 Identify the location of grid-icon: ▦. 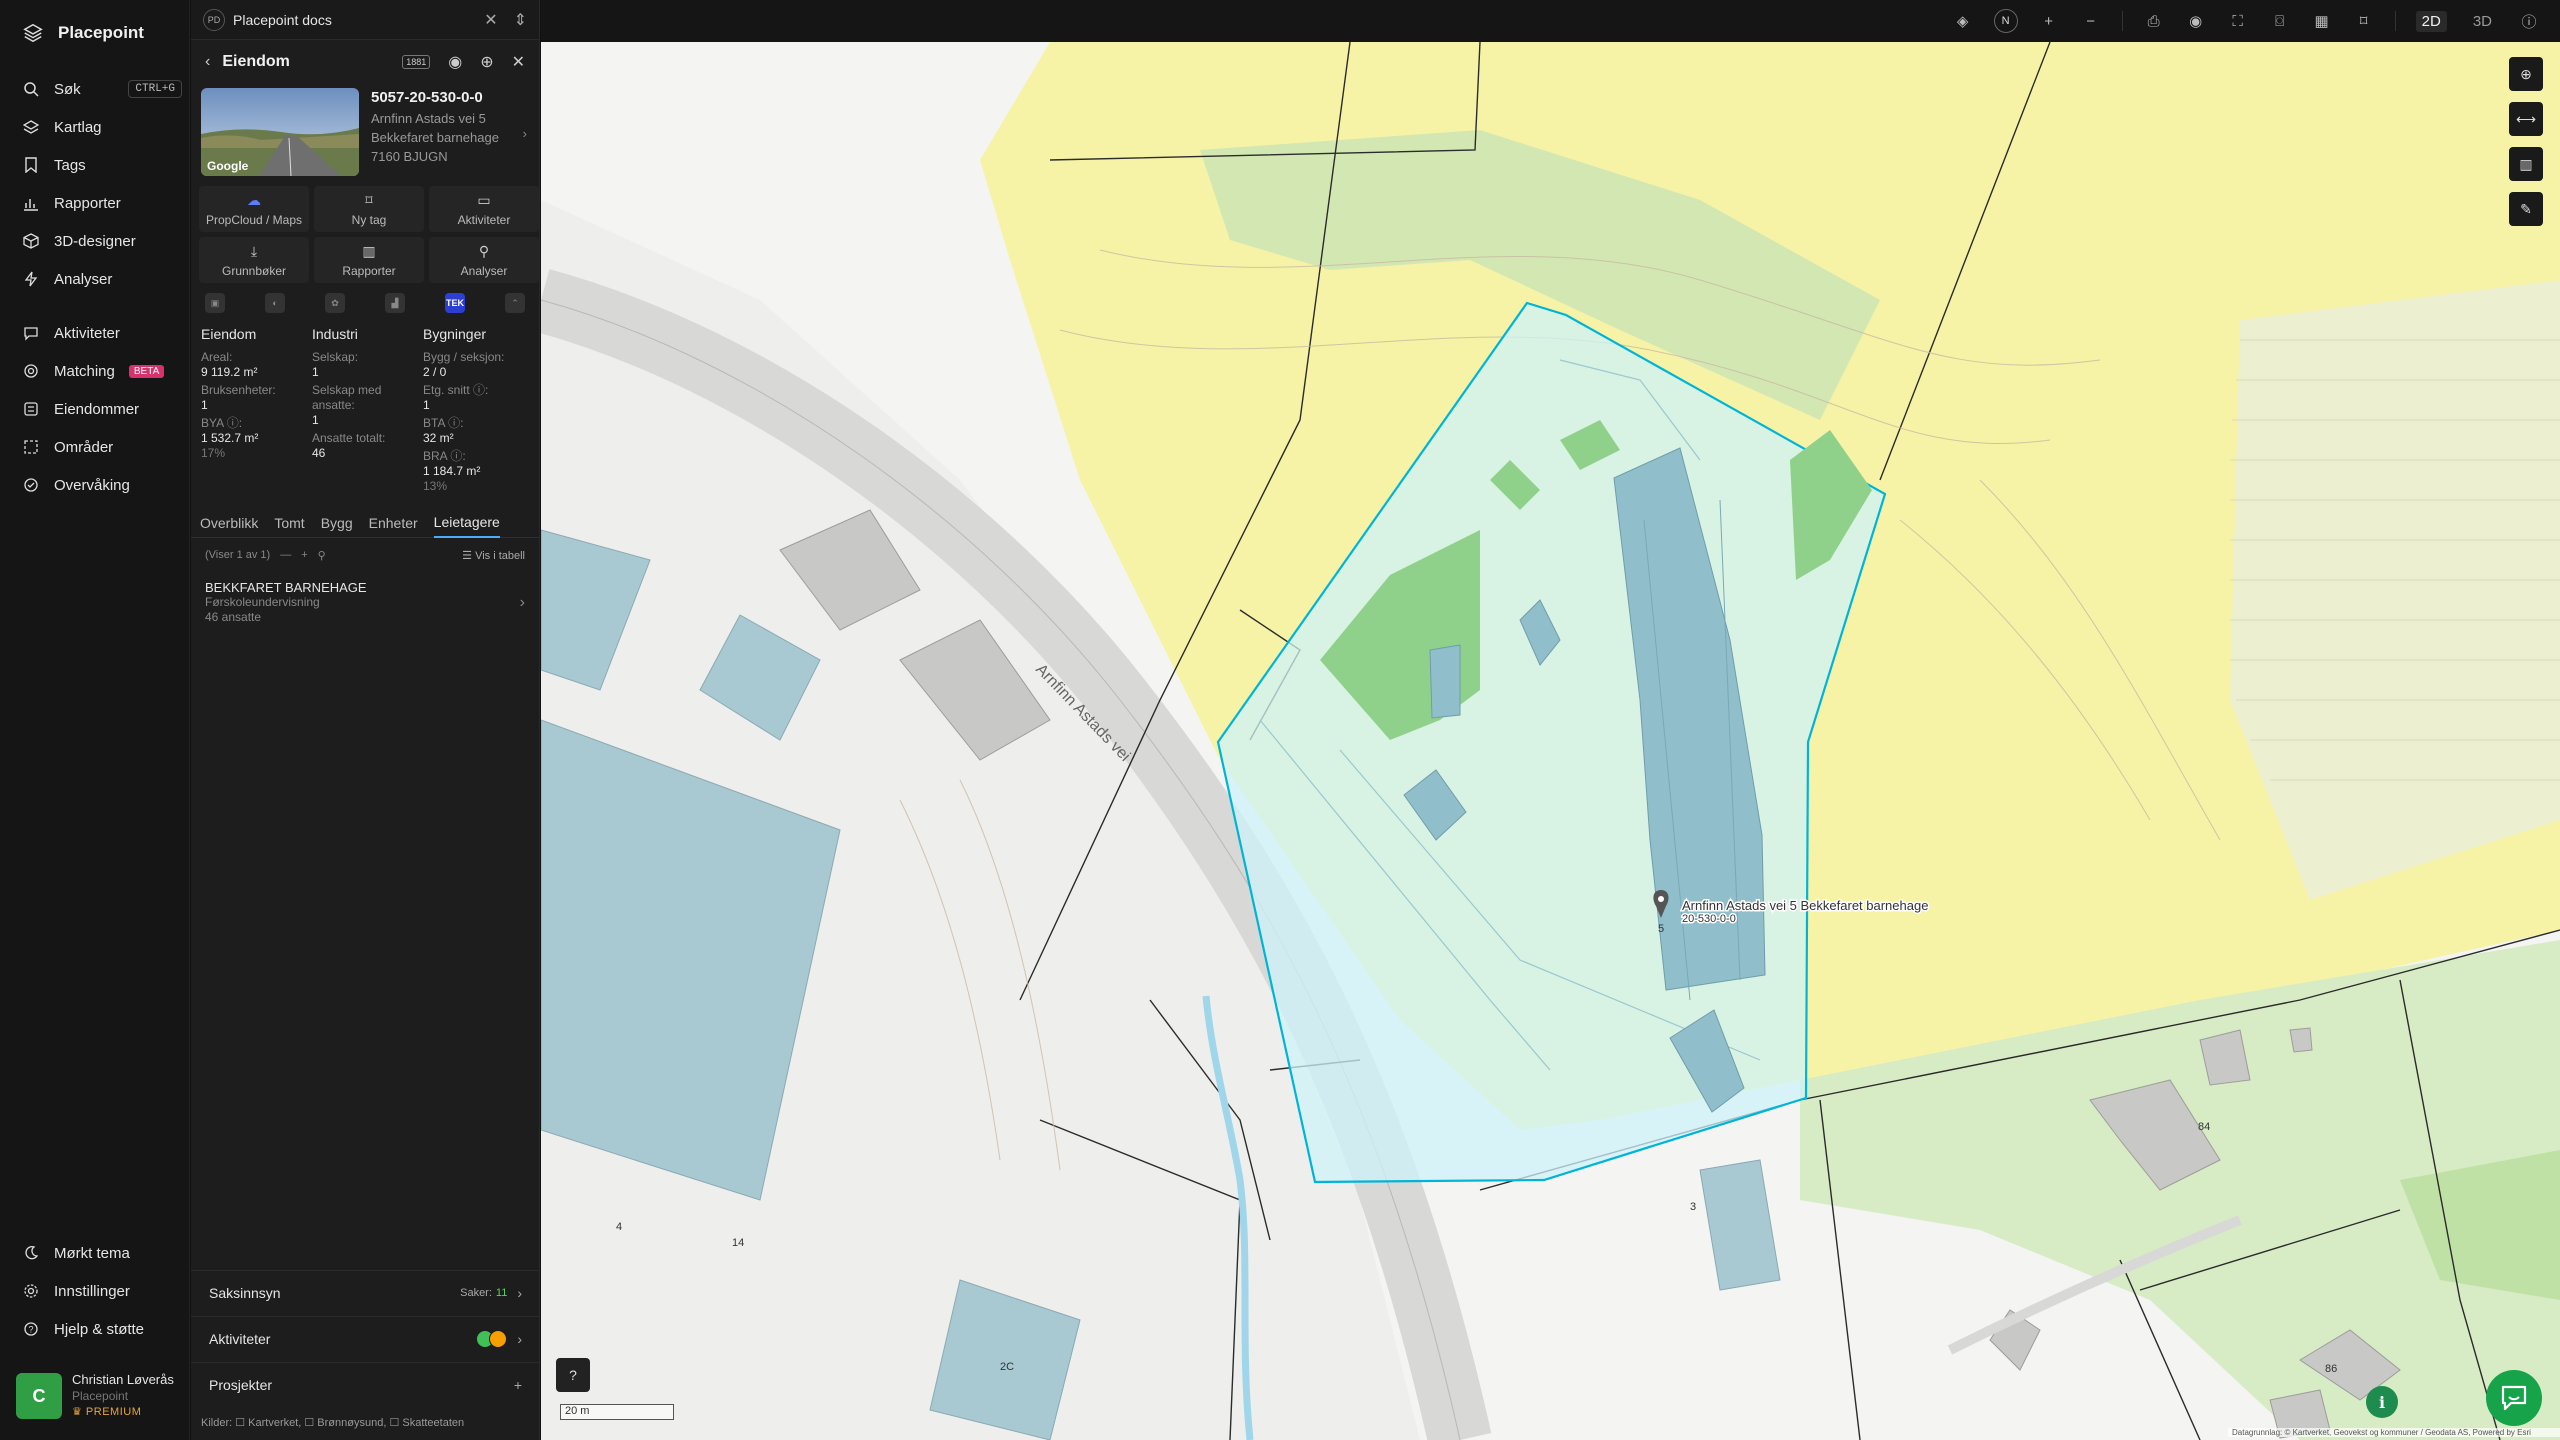
(2322, 21).